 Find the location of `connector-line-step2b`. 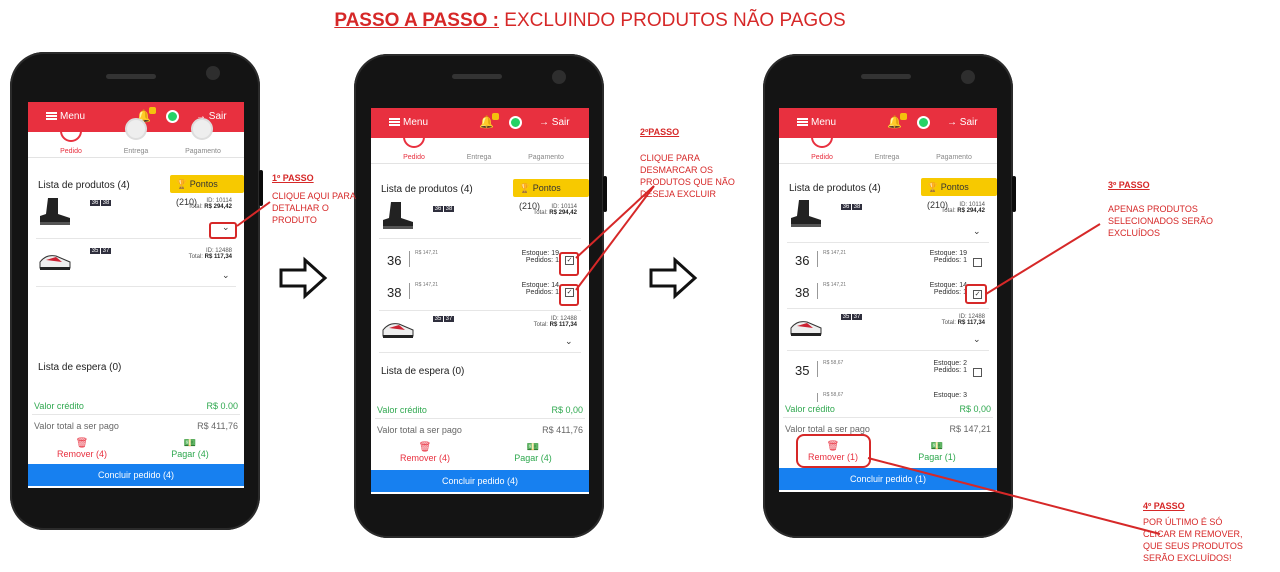

connector-line-step2b is located at coordinates (615, 238).